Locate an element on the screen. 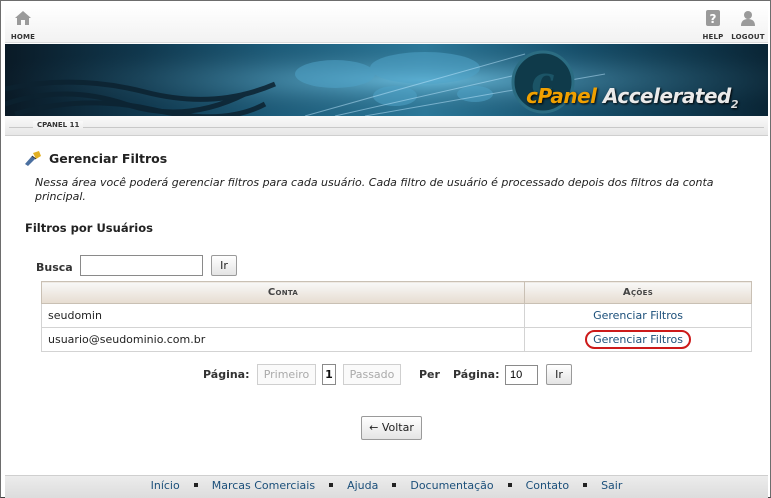 The image size is (771, 498). table-row: seudomin Gerenciar Filtros is located at coordinates (396, 315).